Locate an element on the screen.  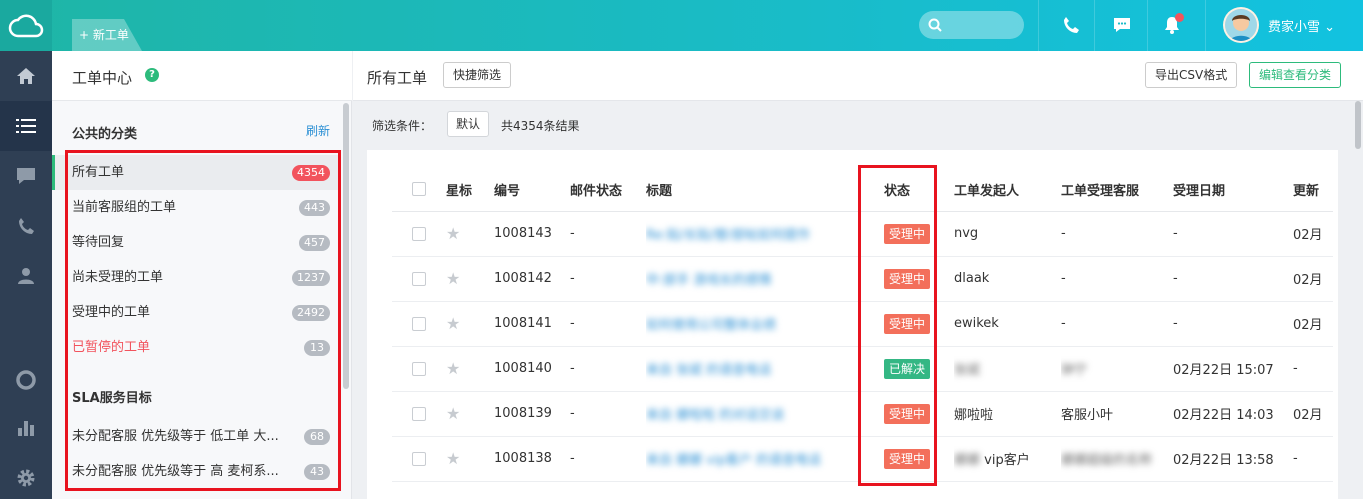
column-header: 星标 is located at coordinates (470, 190).